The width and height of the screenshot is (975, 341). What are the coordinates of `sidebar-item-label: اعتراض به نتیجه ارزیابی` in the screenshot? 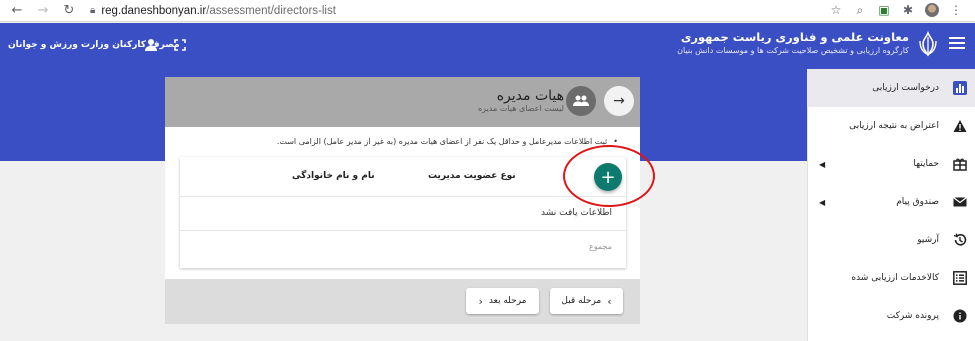 It's located at (894, 126).